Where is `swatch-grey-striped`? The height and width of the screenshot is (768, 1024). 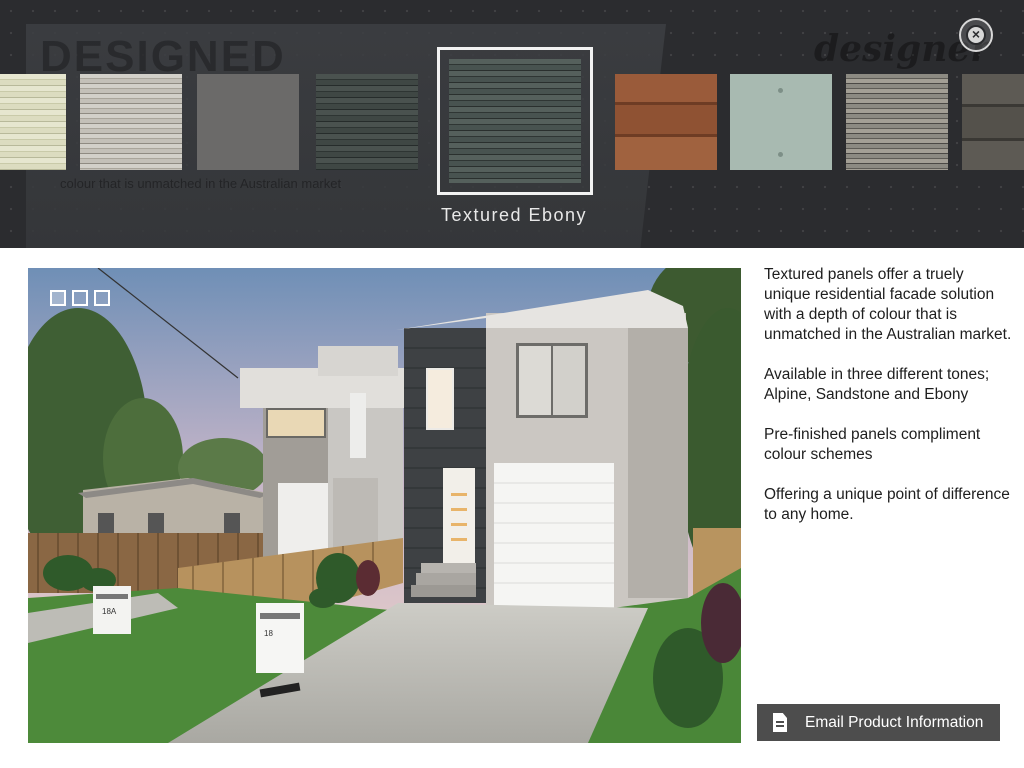 swatch-grey-striped is located at coordinates (131, 122).